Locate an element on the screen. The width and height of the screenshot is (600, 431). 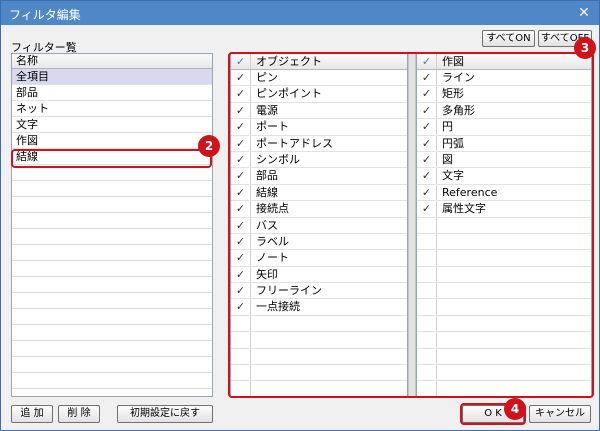
filter-list-item: 部品 is located at coordinates (112, 93).